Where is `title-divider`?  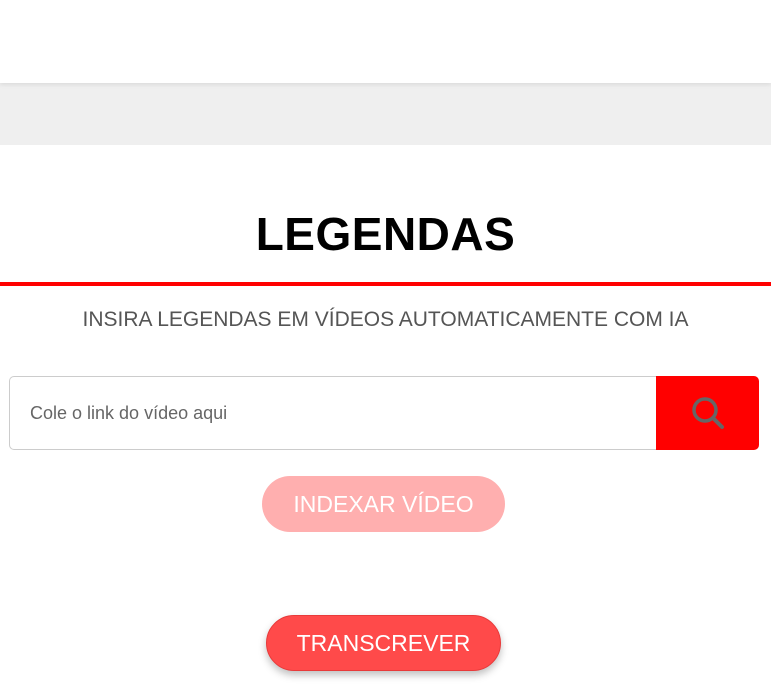 title-divider is located at coordinates (385, 284).